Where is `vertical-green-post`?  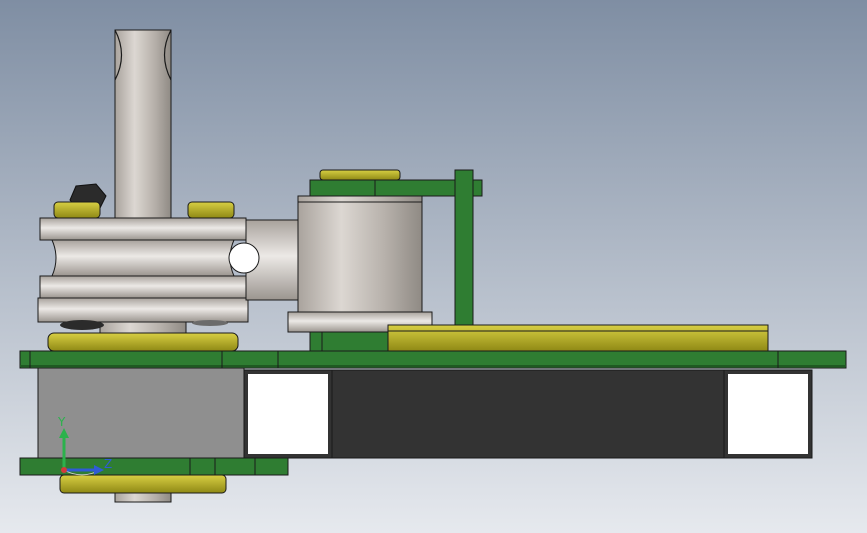 vertical-green-post is located at coordinates (464, 249).